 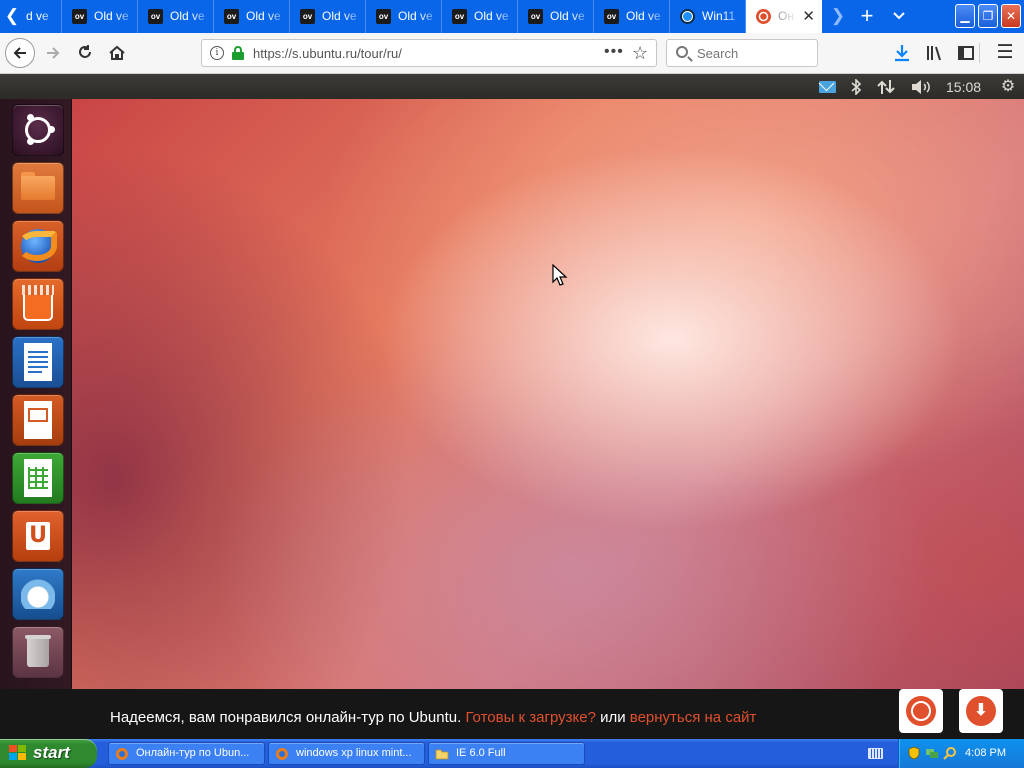 What do you see at coordinates (43, 16) in the screenshot?
I see `tab: d ve` at bounding box center [43, 16].